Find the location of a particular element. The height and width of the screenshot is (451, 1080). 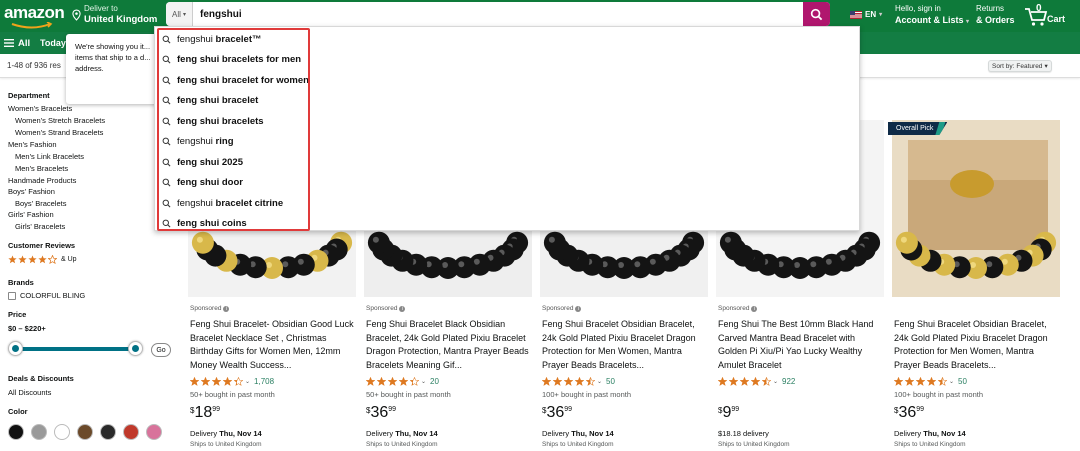

logo-smile-icon is located at coordinates (32, 25).